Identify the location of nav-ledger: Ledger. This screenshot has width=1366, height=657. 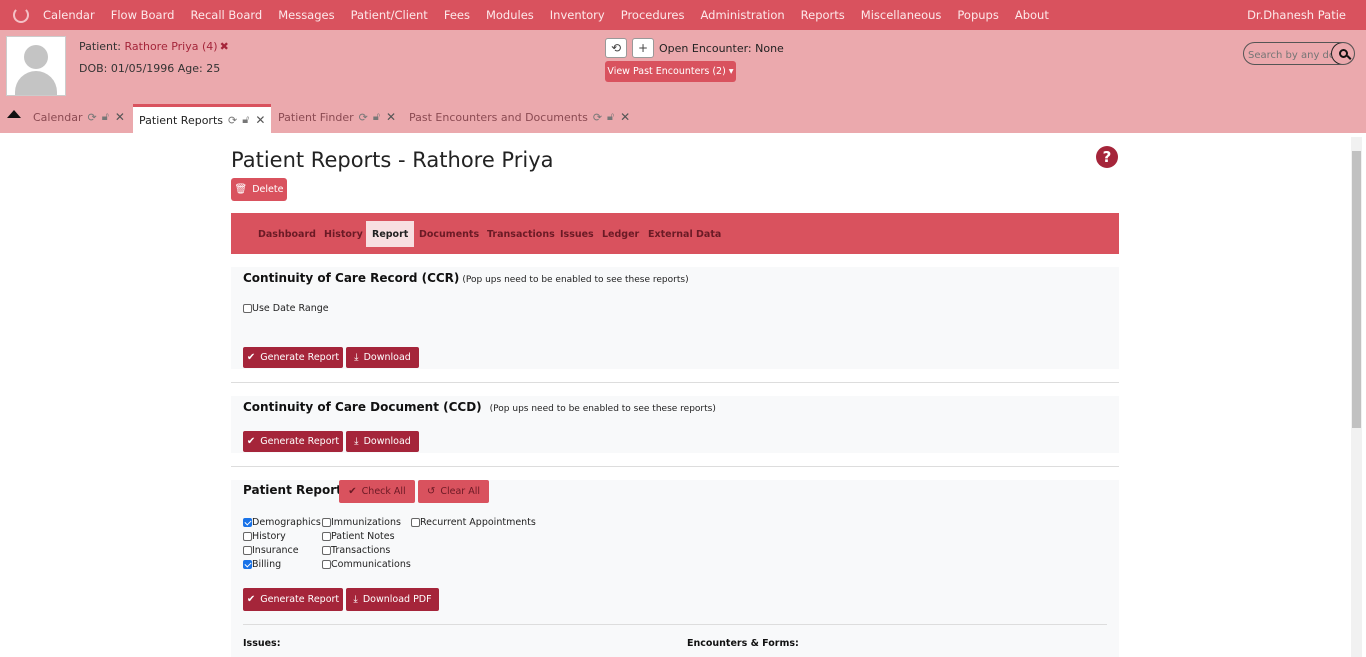
(620, 234).